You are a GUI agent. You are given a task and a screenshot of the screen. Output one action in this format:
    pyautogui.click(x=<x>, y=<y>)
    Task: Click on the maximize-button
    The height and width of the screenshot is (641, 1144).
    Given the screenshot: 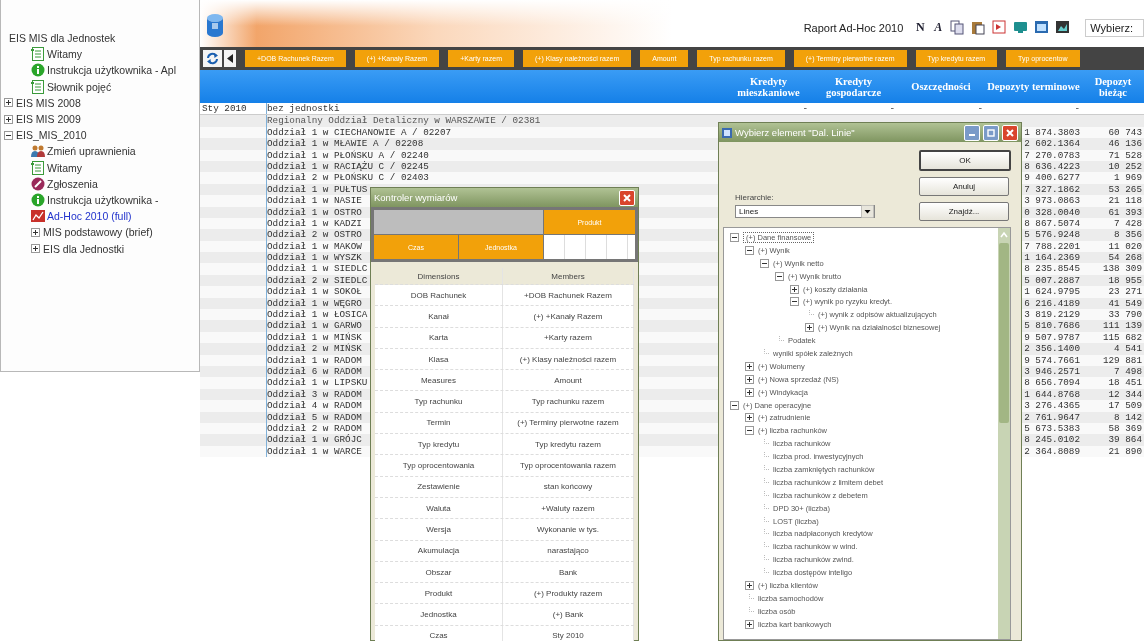 What is the action you would take?
    pyautogui.click(x=991, y=132)
    